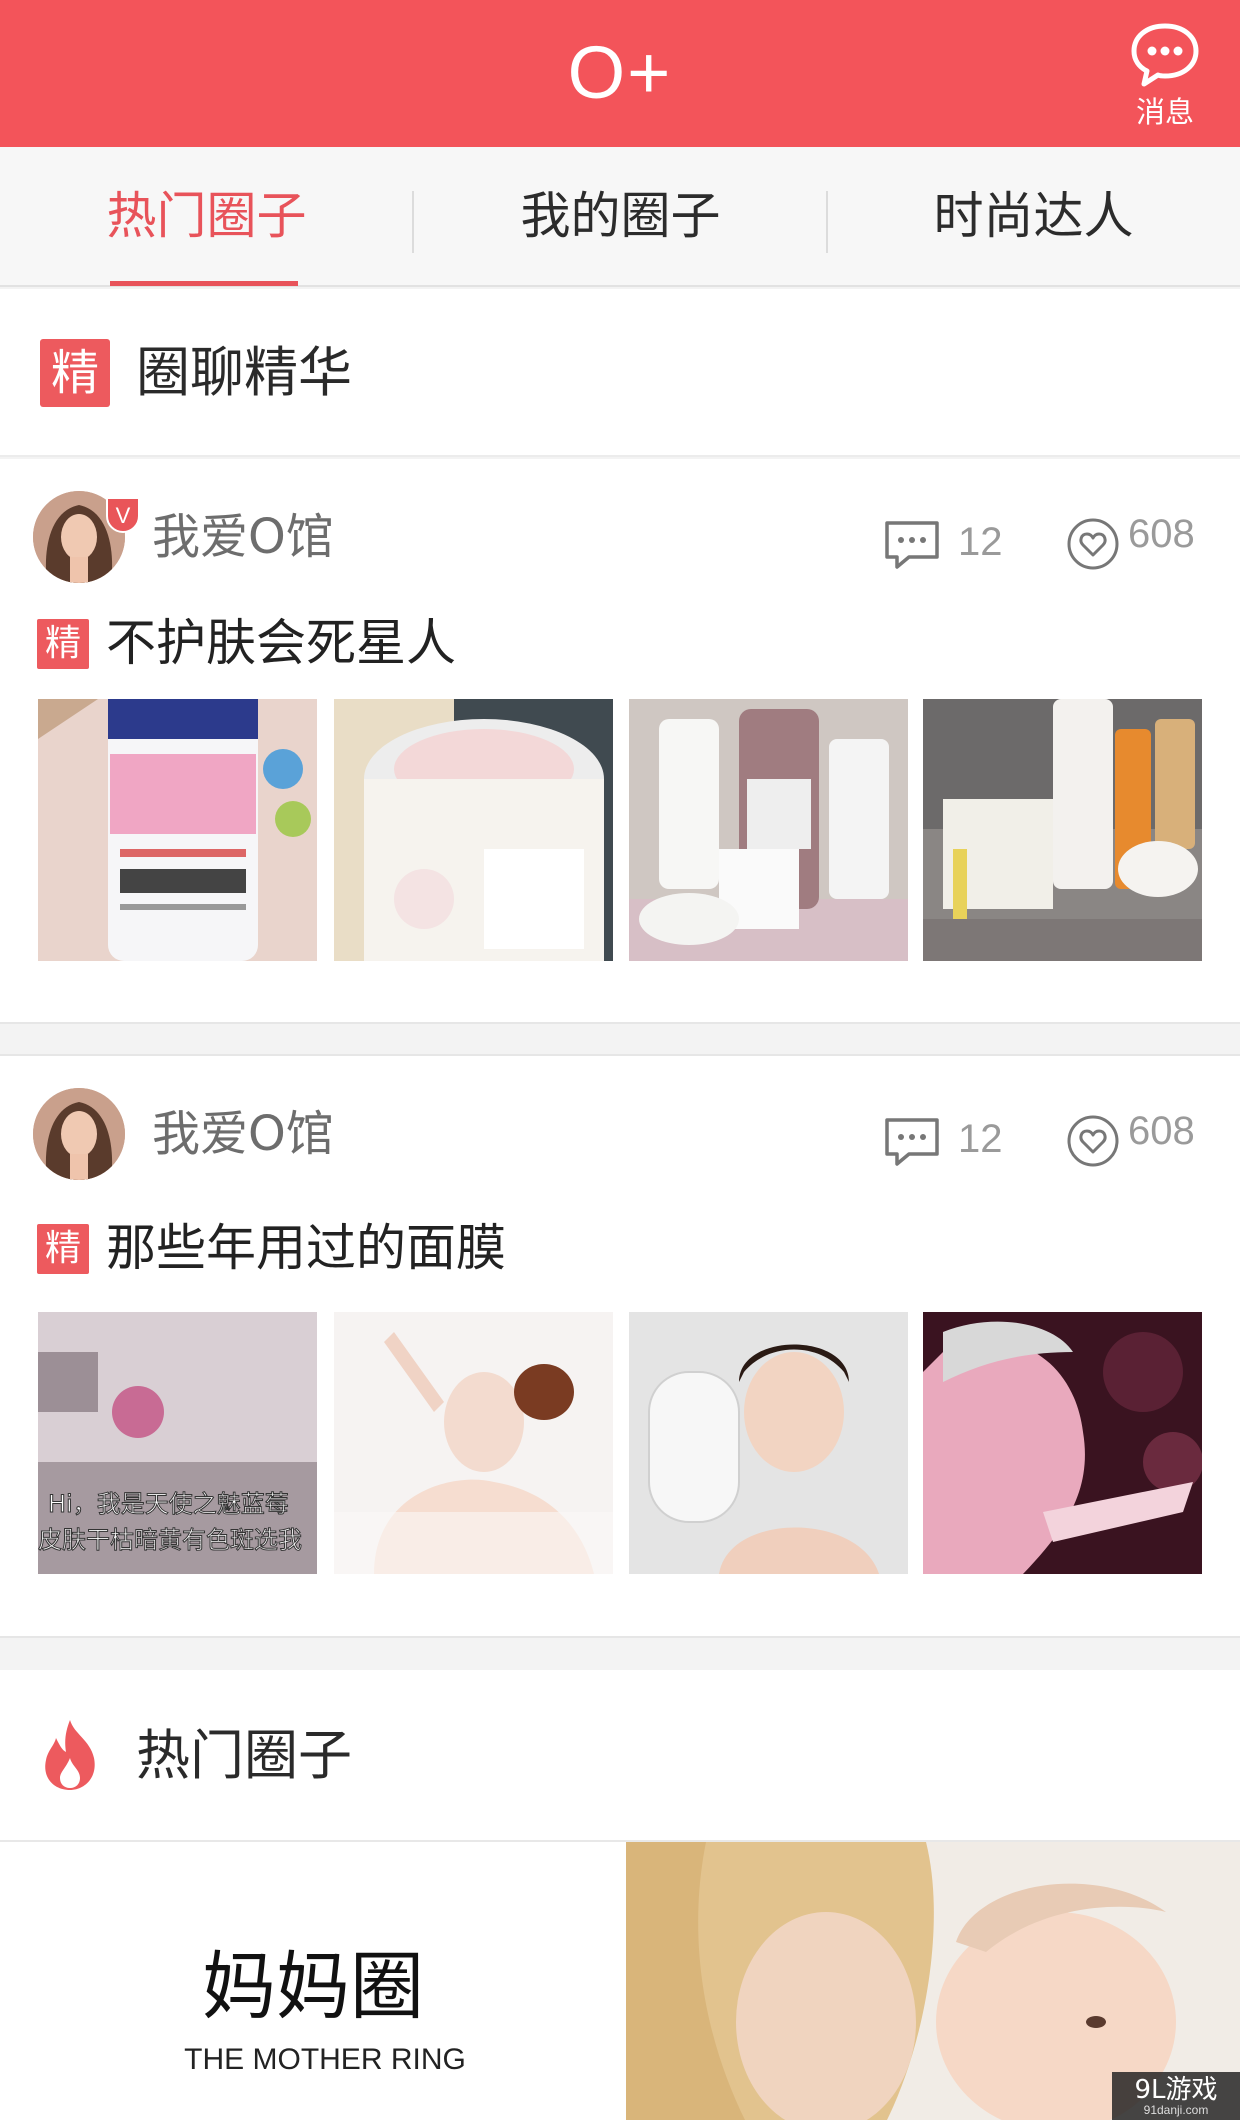  I want to click on message-button: 消息, so click(1165, 78).